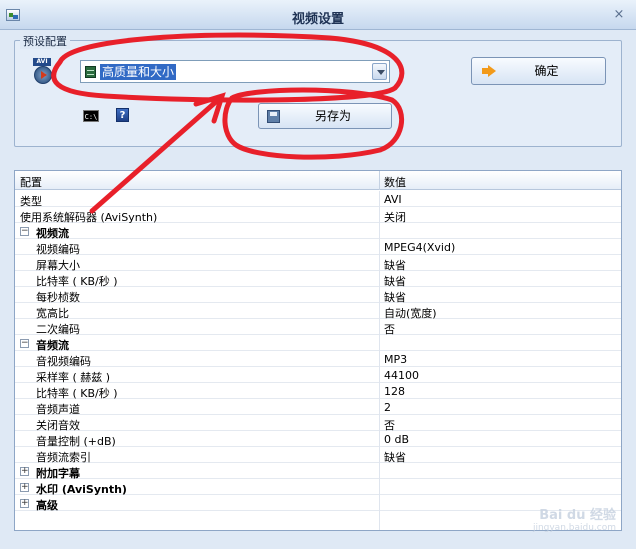  Describe the element at coordinates (318, 455) in the screenshot. I see `table-row: 音频流索引 缺省` at that location.